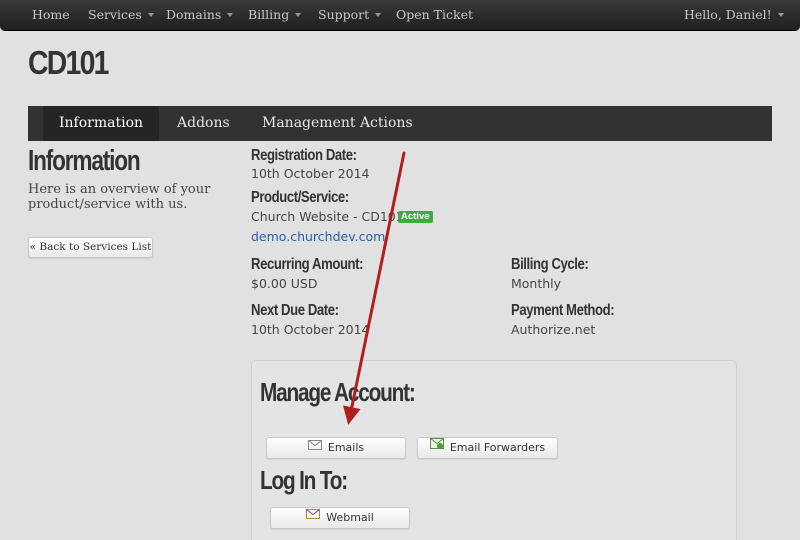 This screenshot has height=540, width=800. Describe the element at coordinates (338, 392) in the screenshot. I see `manage-account-heading: Manage Account:` at that location.